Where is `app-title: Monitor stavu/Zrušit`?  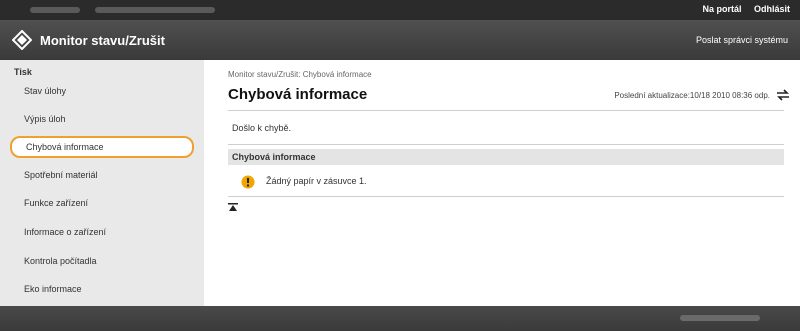 app-title: Monitor stavu/Zrušit is located at coordinates (102, 40).